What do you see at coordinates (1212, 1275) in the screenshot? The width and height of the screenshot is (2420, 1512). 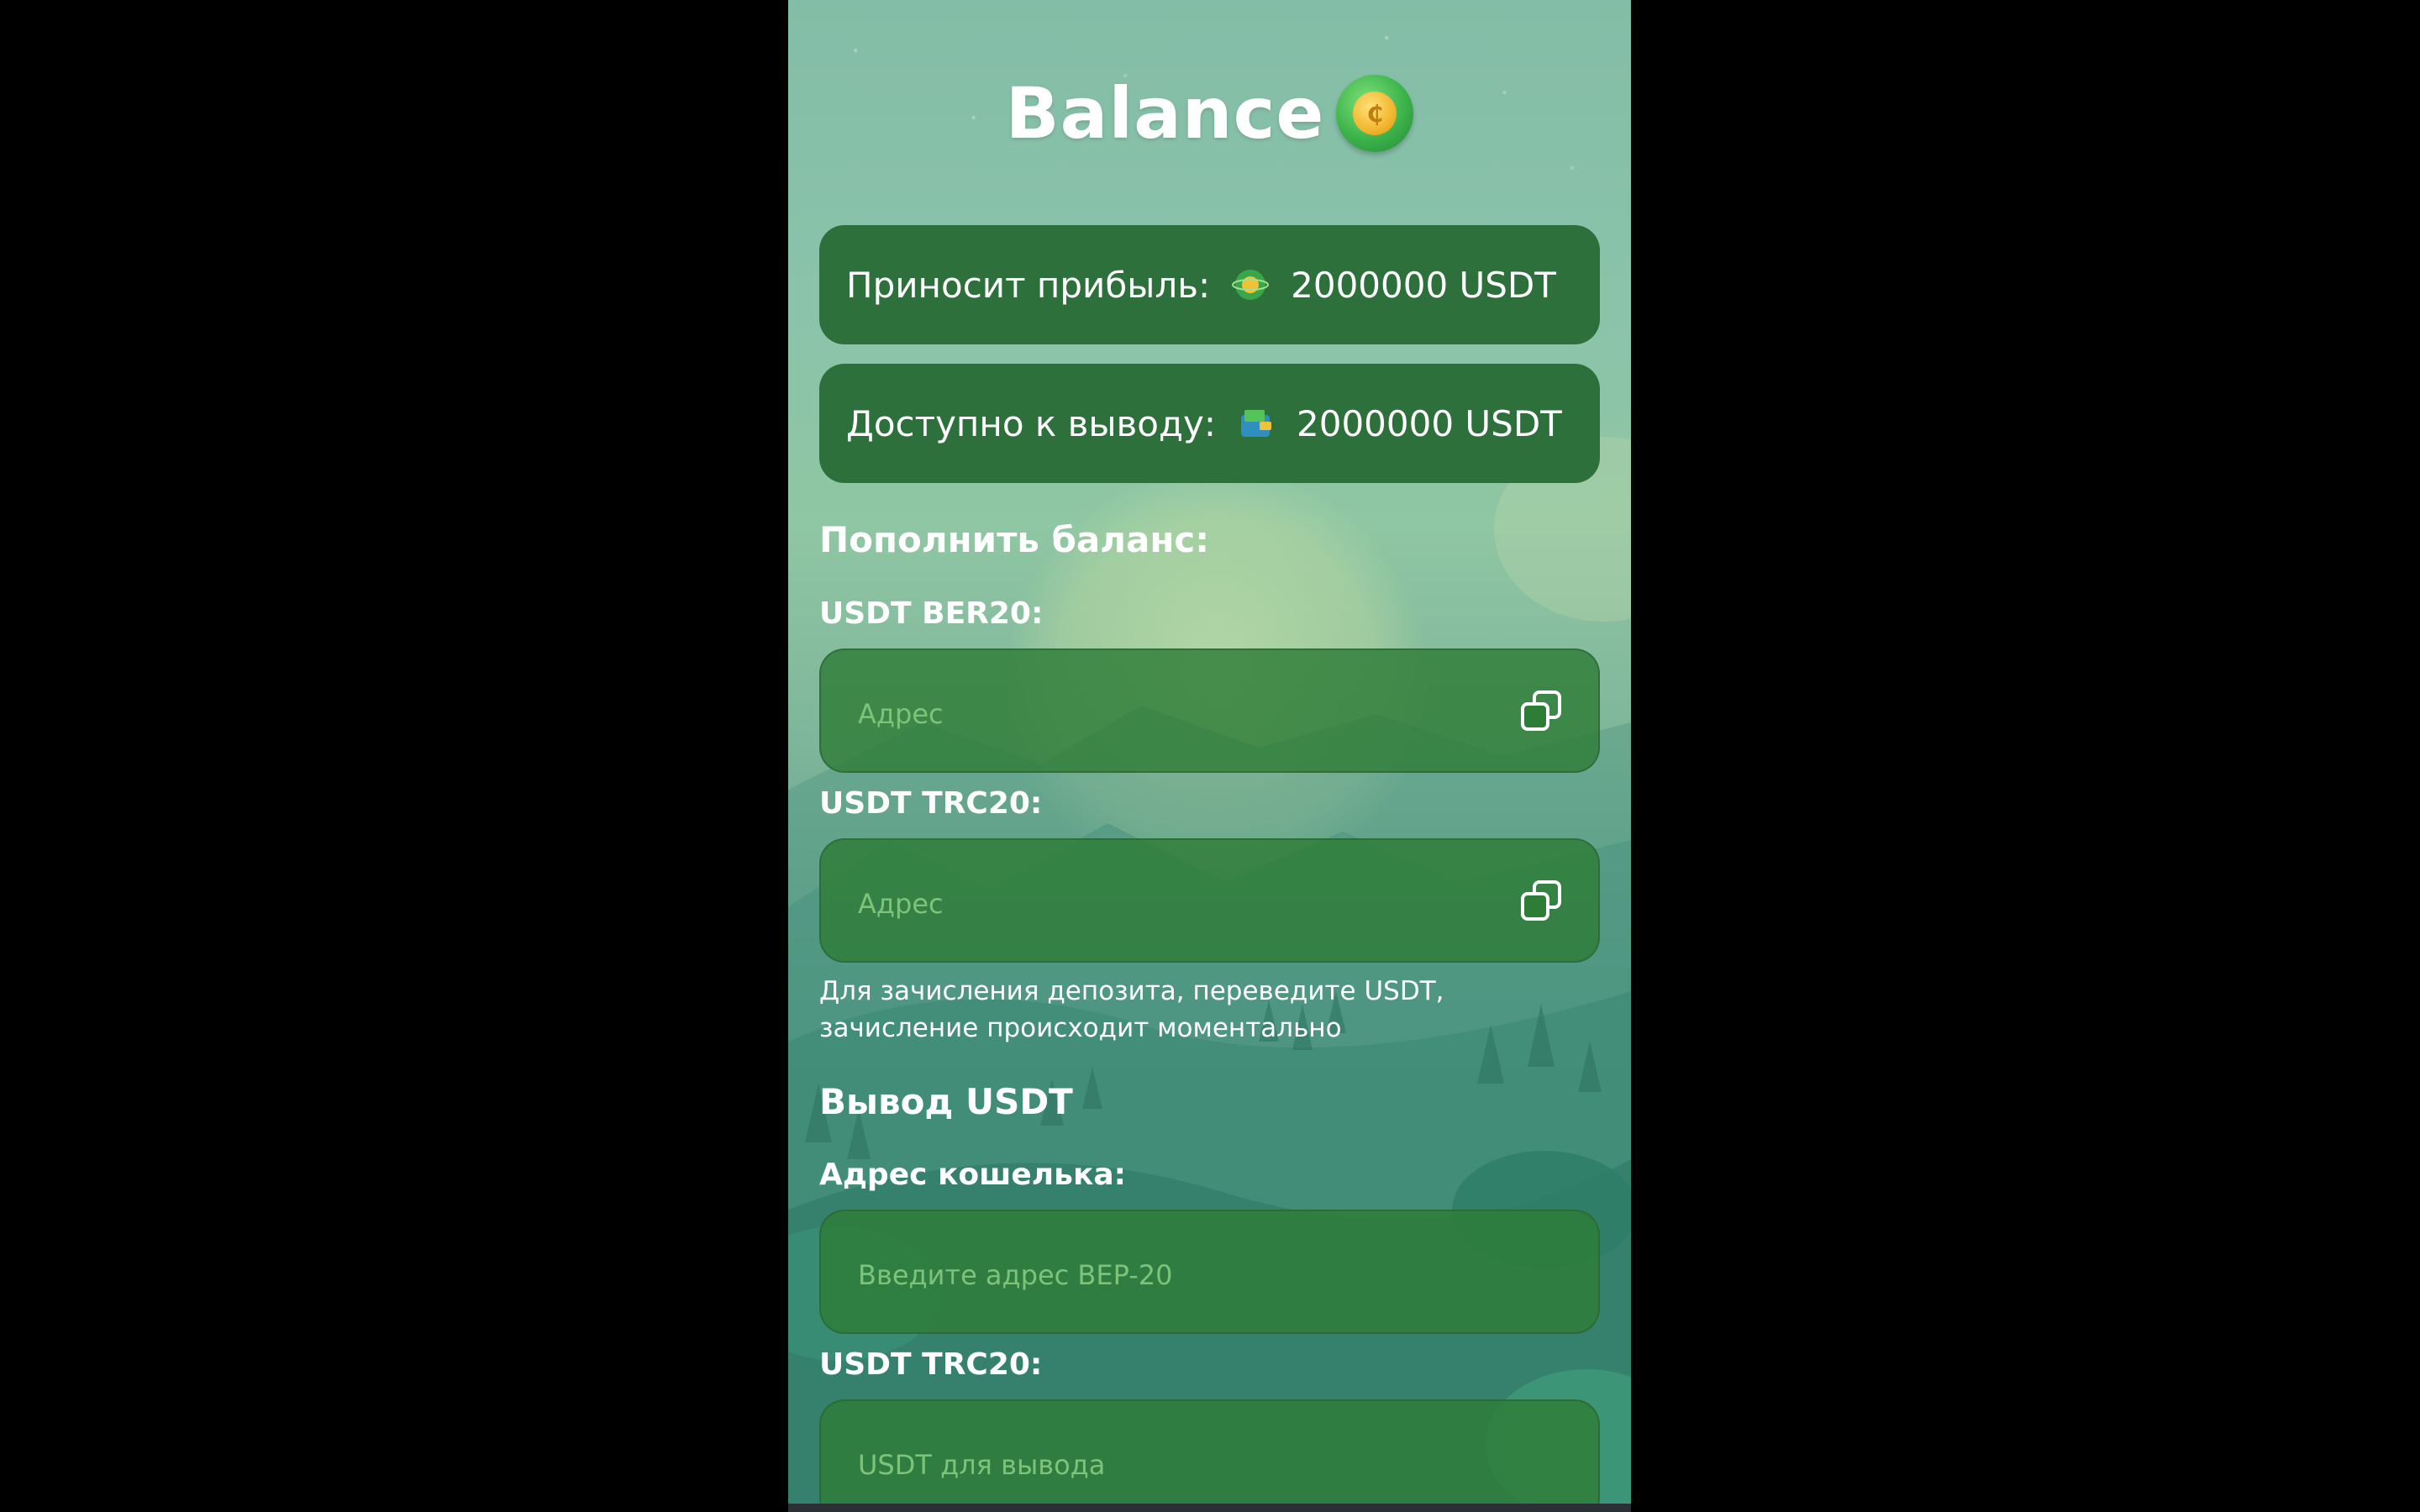 I see `wallet-address-input` at bounding box center [1212, 1275].